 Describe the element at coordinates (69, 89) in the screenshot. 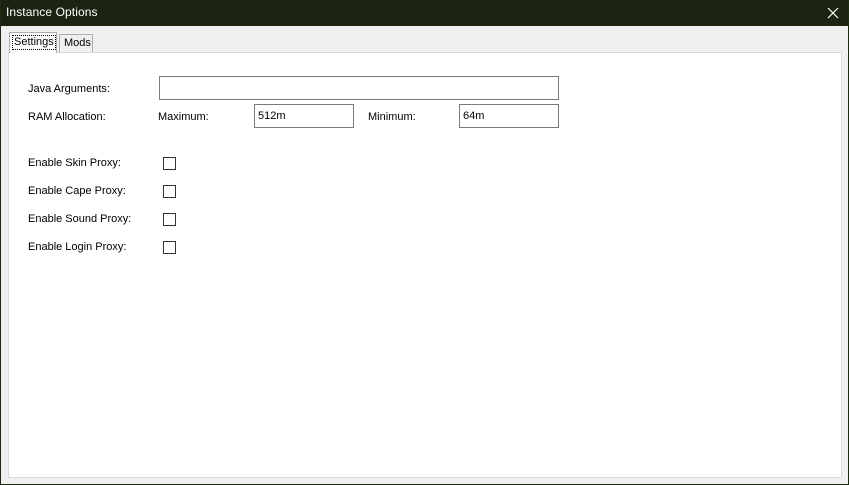

I see `java-arguments-label: Java Arguments:` at that location.